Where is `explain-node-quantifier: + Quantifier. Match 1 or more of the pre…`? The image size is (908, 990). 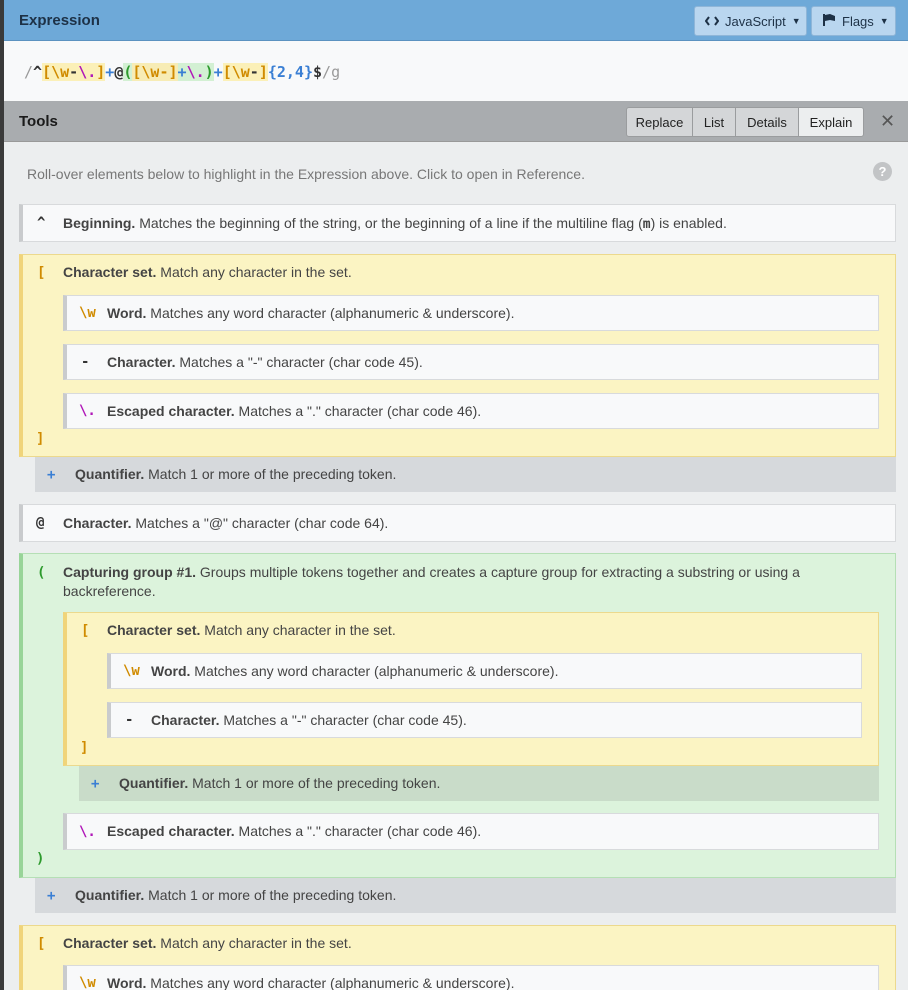 explain-node-quantifier: + Quantifier. Match 1 or more of the pre… is located at coordinates (465, 474).